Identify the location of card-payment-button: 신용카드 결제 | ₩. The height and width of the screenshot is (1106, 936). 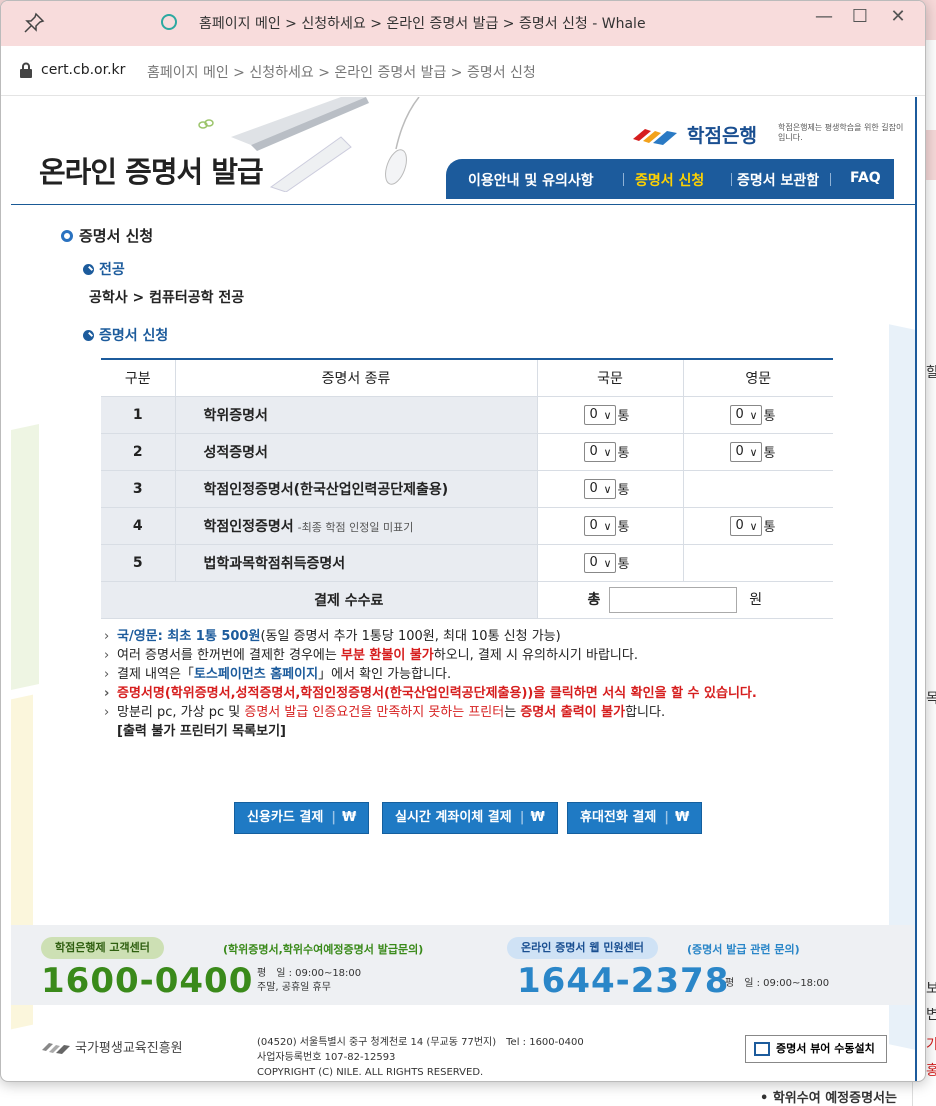
(302, 818).